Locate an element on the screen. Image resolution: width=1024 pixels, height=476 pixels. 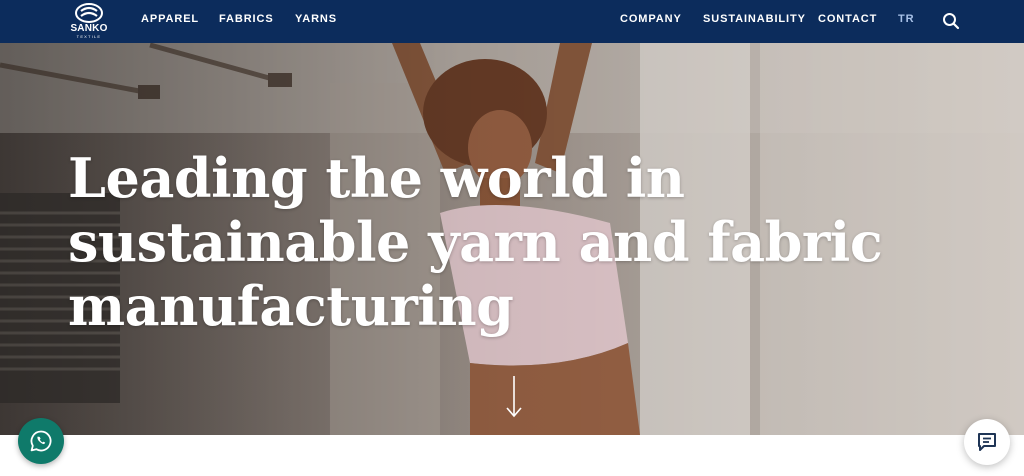
hero-headline-line-3: manufacturing is located at coordinates (291, 306).